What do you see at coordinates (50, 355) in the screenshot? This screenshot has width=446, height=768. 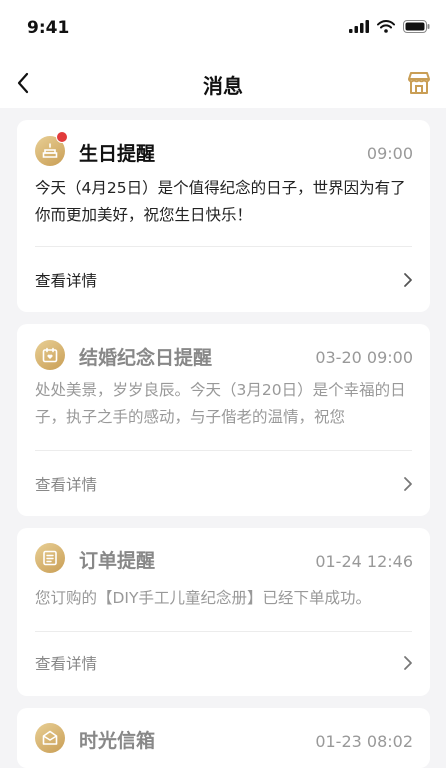 I see `calendar-heart-icon` at bounding box center [50, 355].